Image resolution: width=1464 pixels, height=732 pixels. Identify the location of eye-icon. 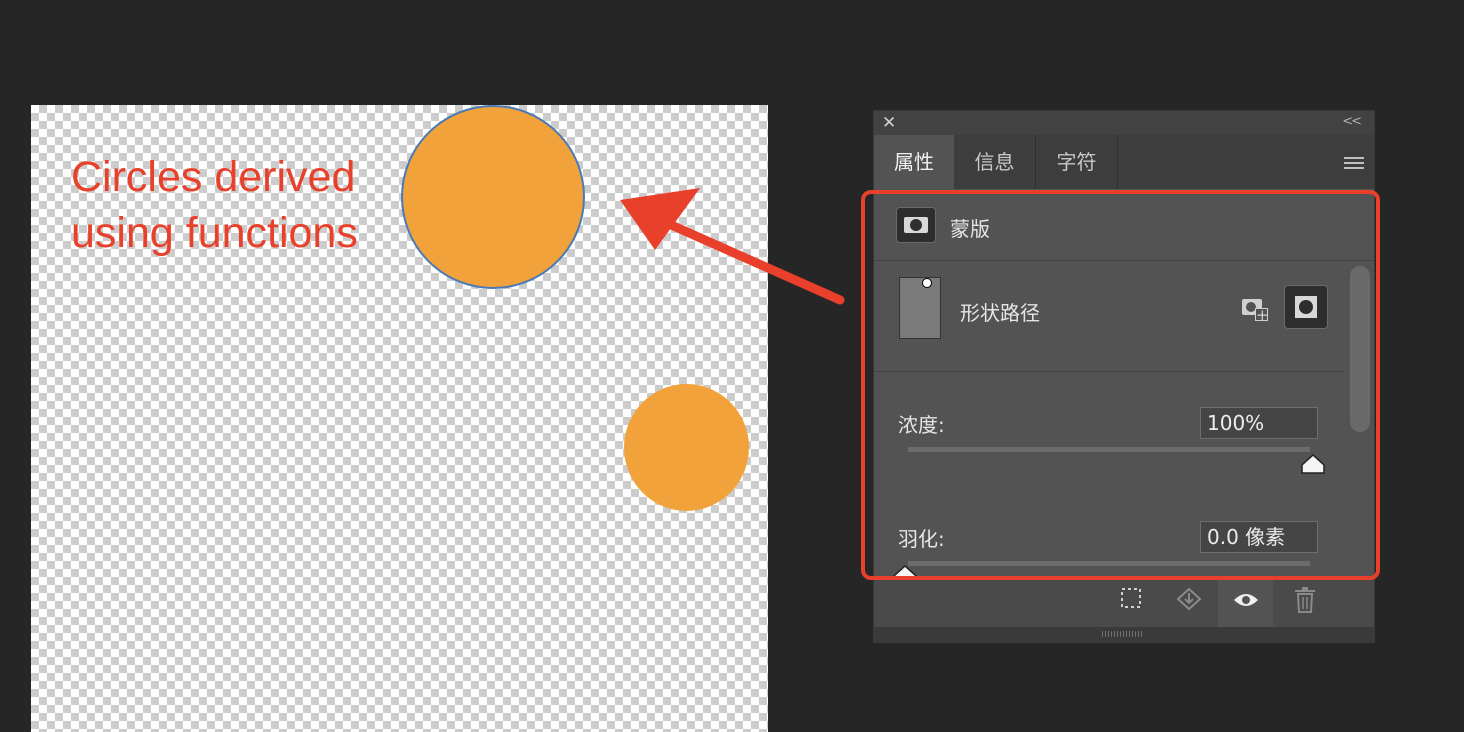
(1246, 603).